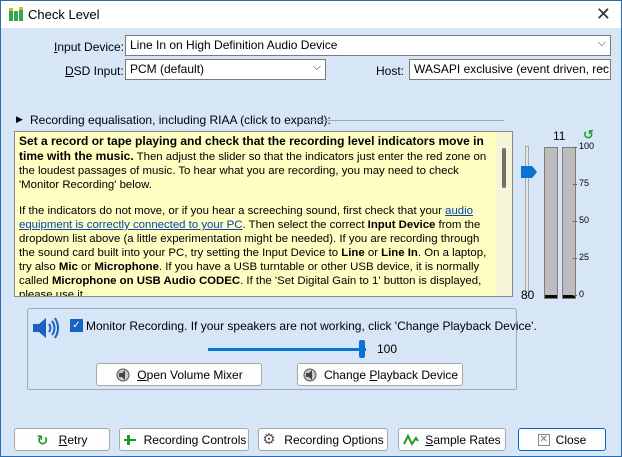 This screenshot has width=622, height=457. What do you see at coordinates (551, 296) in the screenshot?
I see `meter-base` at bounding box center [551, 296].